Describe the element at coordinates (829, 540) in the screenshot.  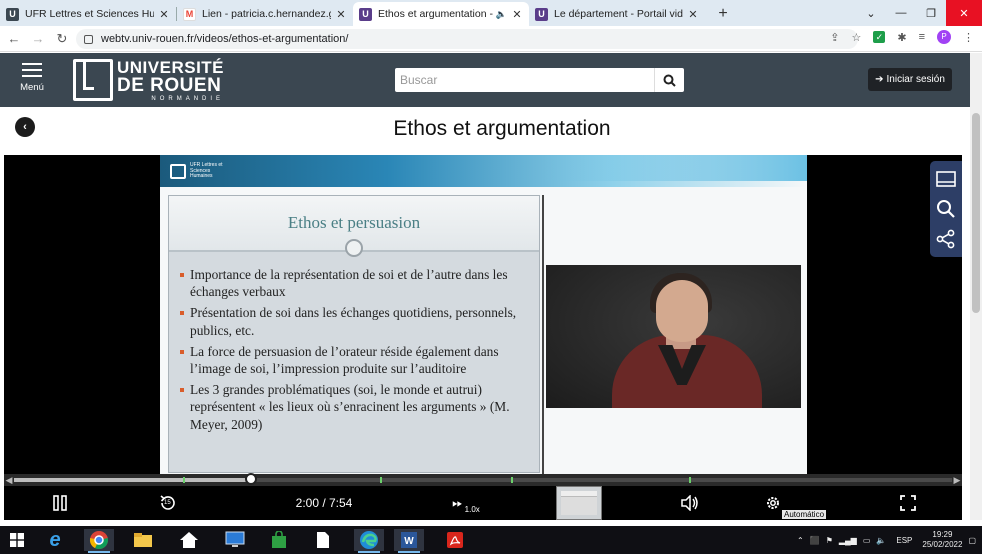
I see `tray-flag-icon: ⚑` at that location.